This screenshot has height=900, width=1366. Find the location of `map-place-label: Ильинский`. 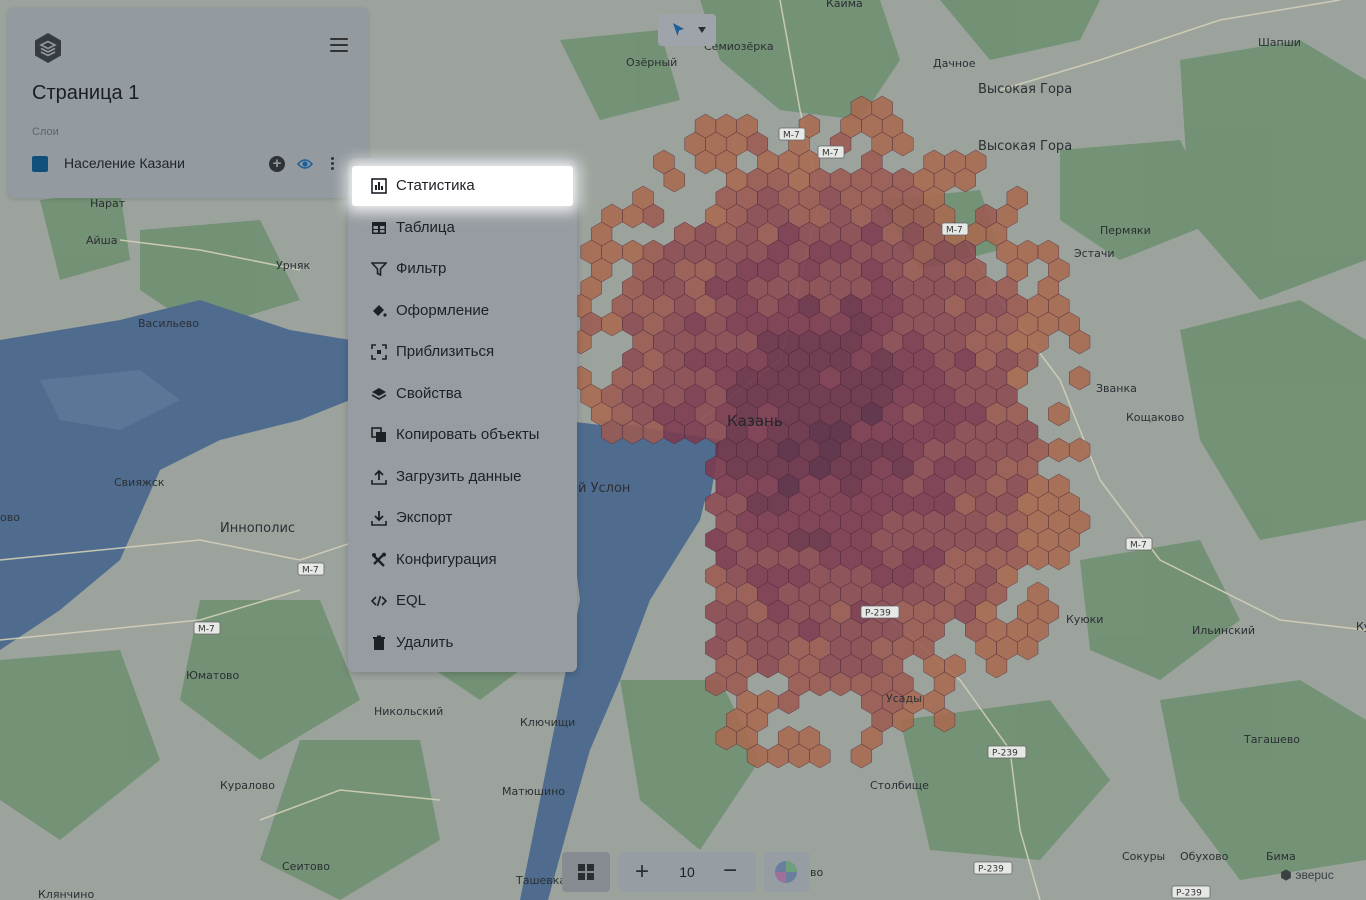

map-place-label: Ильинский is located at coordinates (1223, 630).